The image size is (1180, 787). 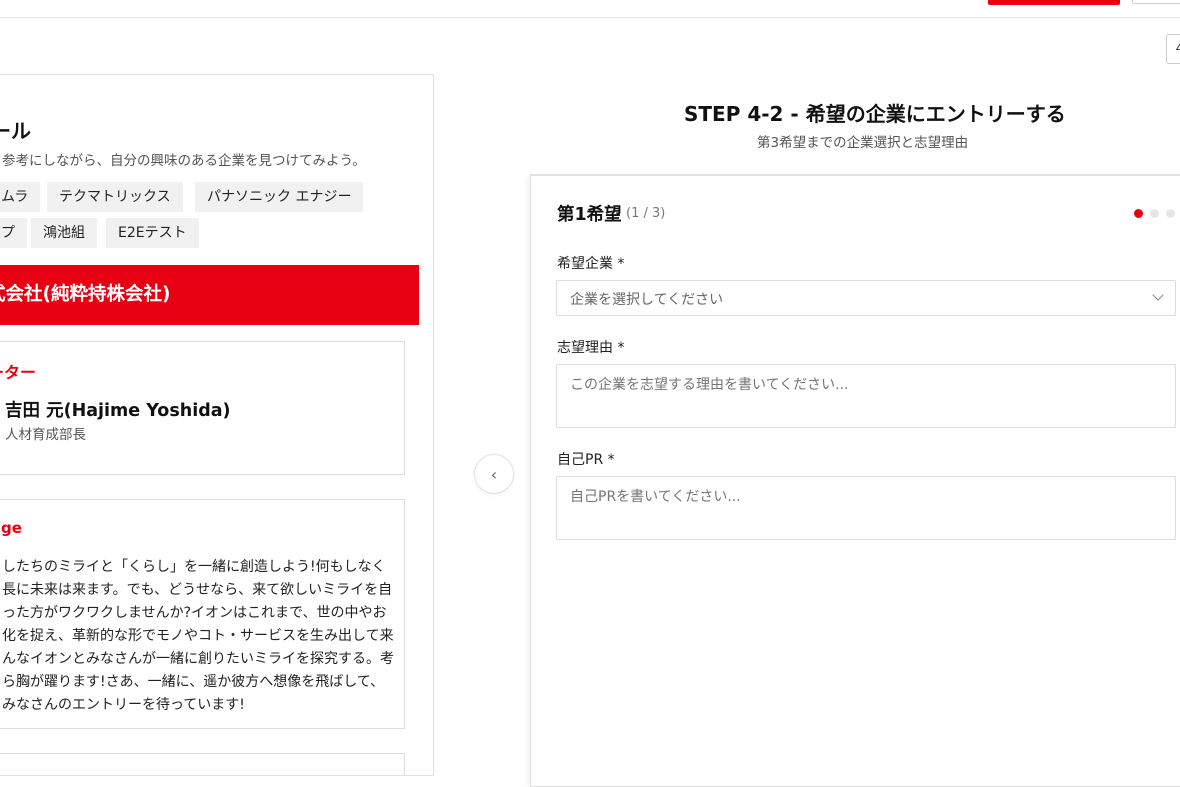 What do you see at coordinates (184, 161) in the screenshot?
I see `panel-description: 参考にしながら、自分の興味のある企業を見つけてみよう。` at bounding box center [184, 161].